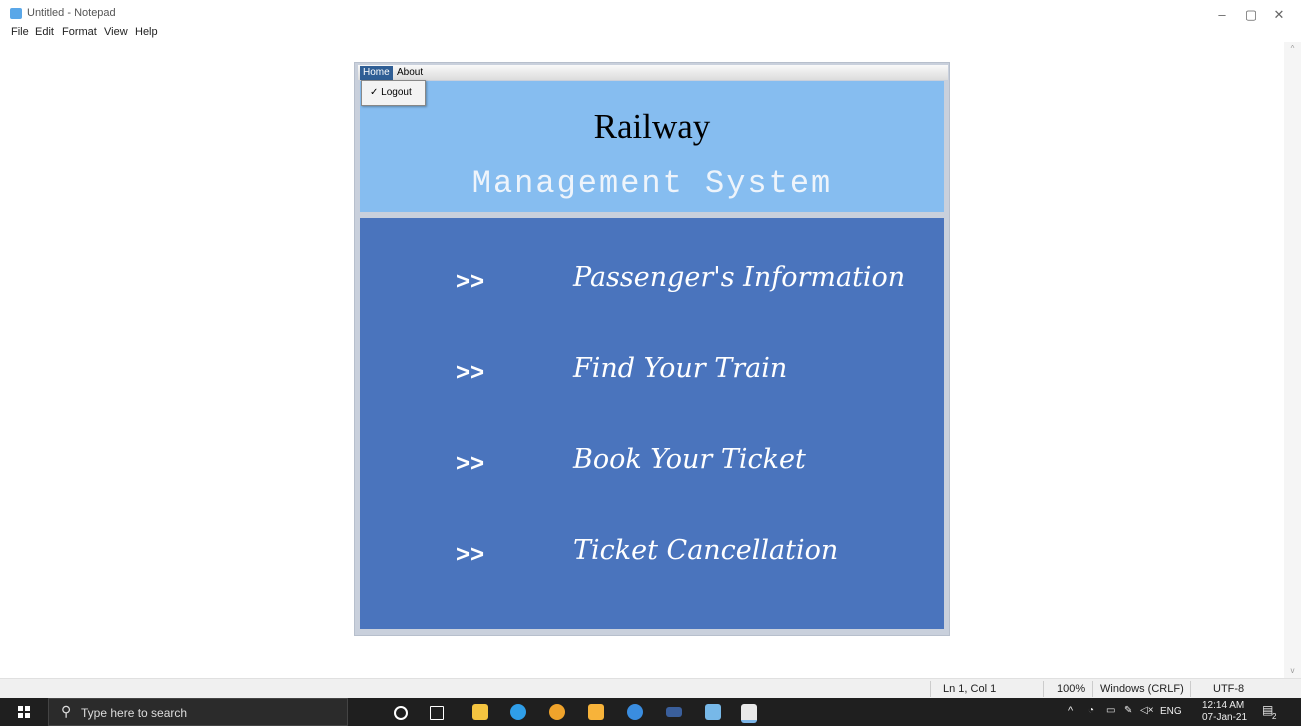 The width and height of the screenshot is (1301, 726). Describe the element at coordinates (1091, 710) in the screenshot. I see `wifi-icon: ◔` at that location.